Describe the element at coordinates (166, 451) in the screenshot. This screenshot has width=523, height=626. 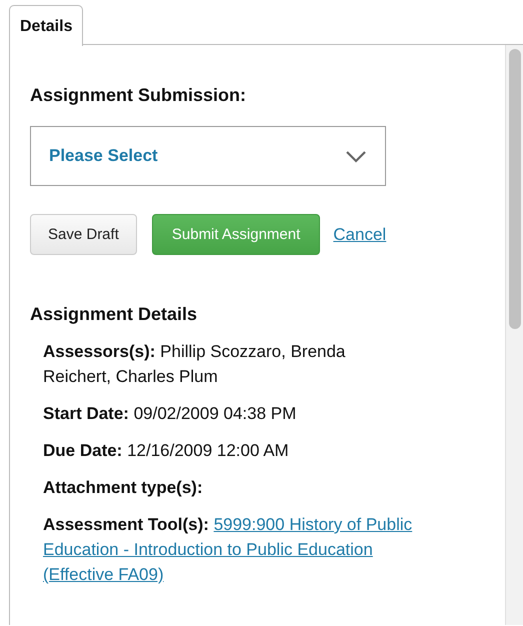
I see `detail-line: Due Date: 12/16/2009 12:00 AM` at that location.